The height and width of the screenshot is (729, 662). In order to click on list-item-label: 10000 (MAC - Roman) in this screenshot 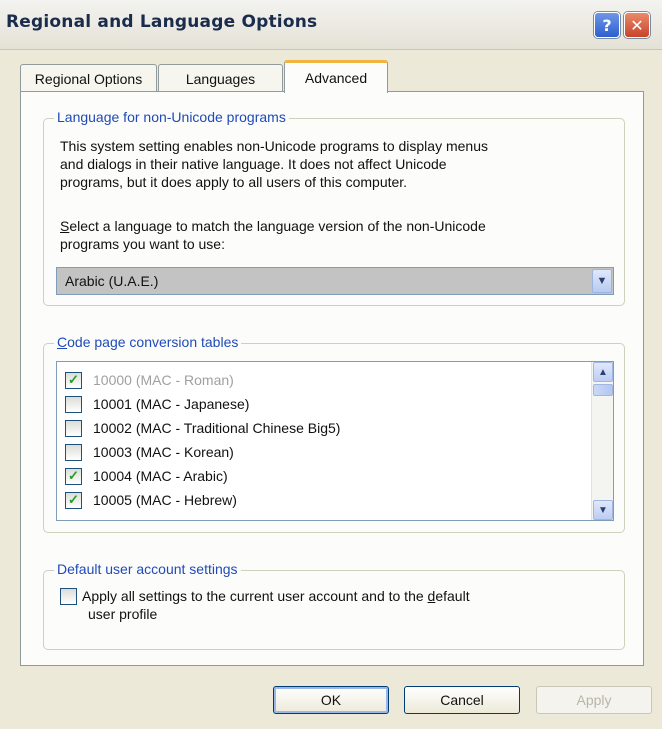, I will do `click(163, 380)`.